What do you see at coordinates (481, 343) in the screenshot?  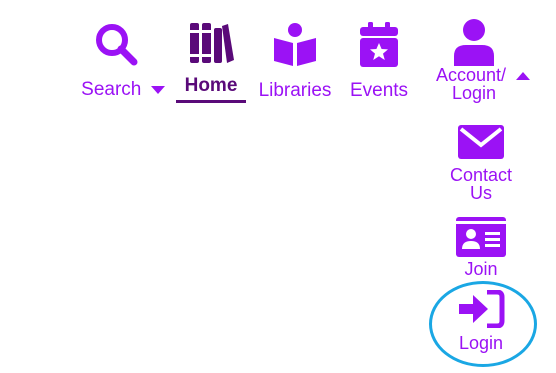 I see `login-label: Login` at bounding box center [481, 343].